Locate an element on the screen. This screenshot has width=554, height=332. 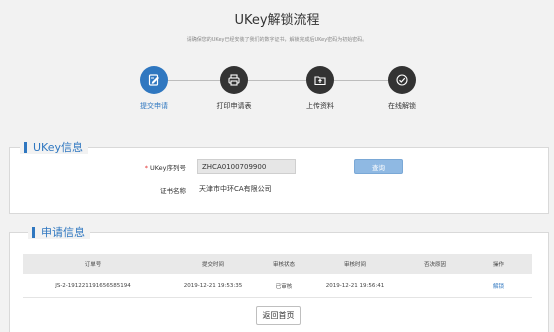
ukey-serial-label-text: UKey序列号 is located at coordinates (167, 168).